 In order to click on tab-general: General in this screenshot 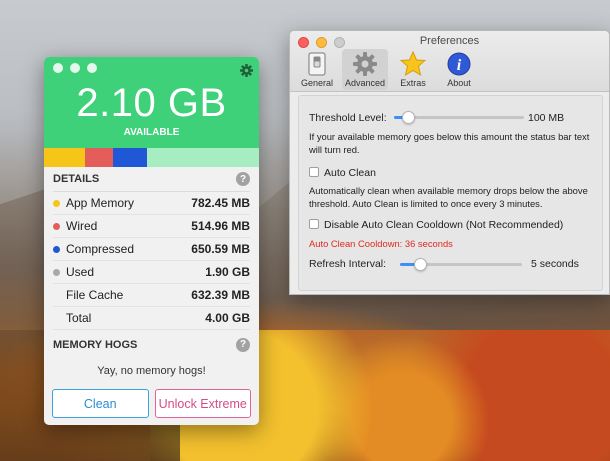, I will do `click(317, 69)`.